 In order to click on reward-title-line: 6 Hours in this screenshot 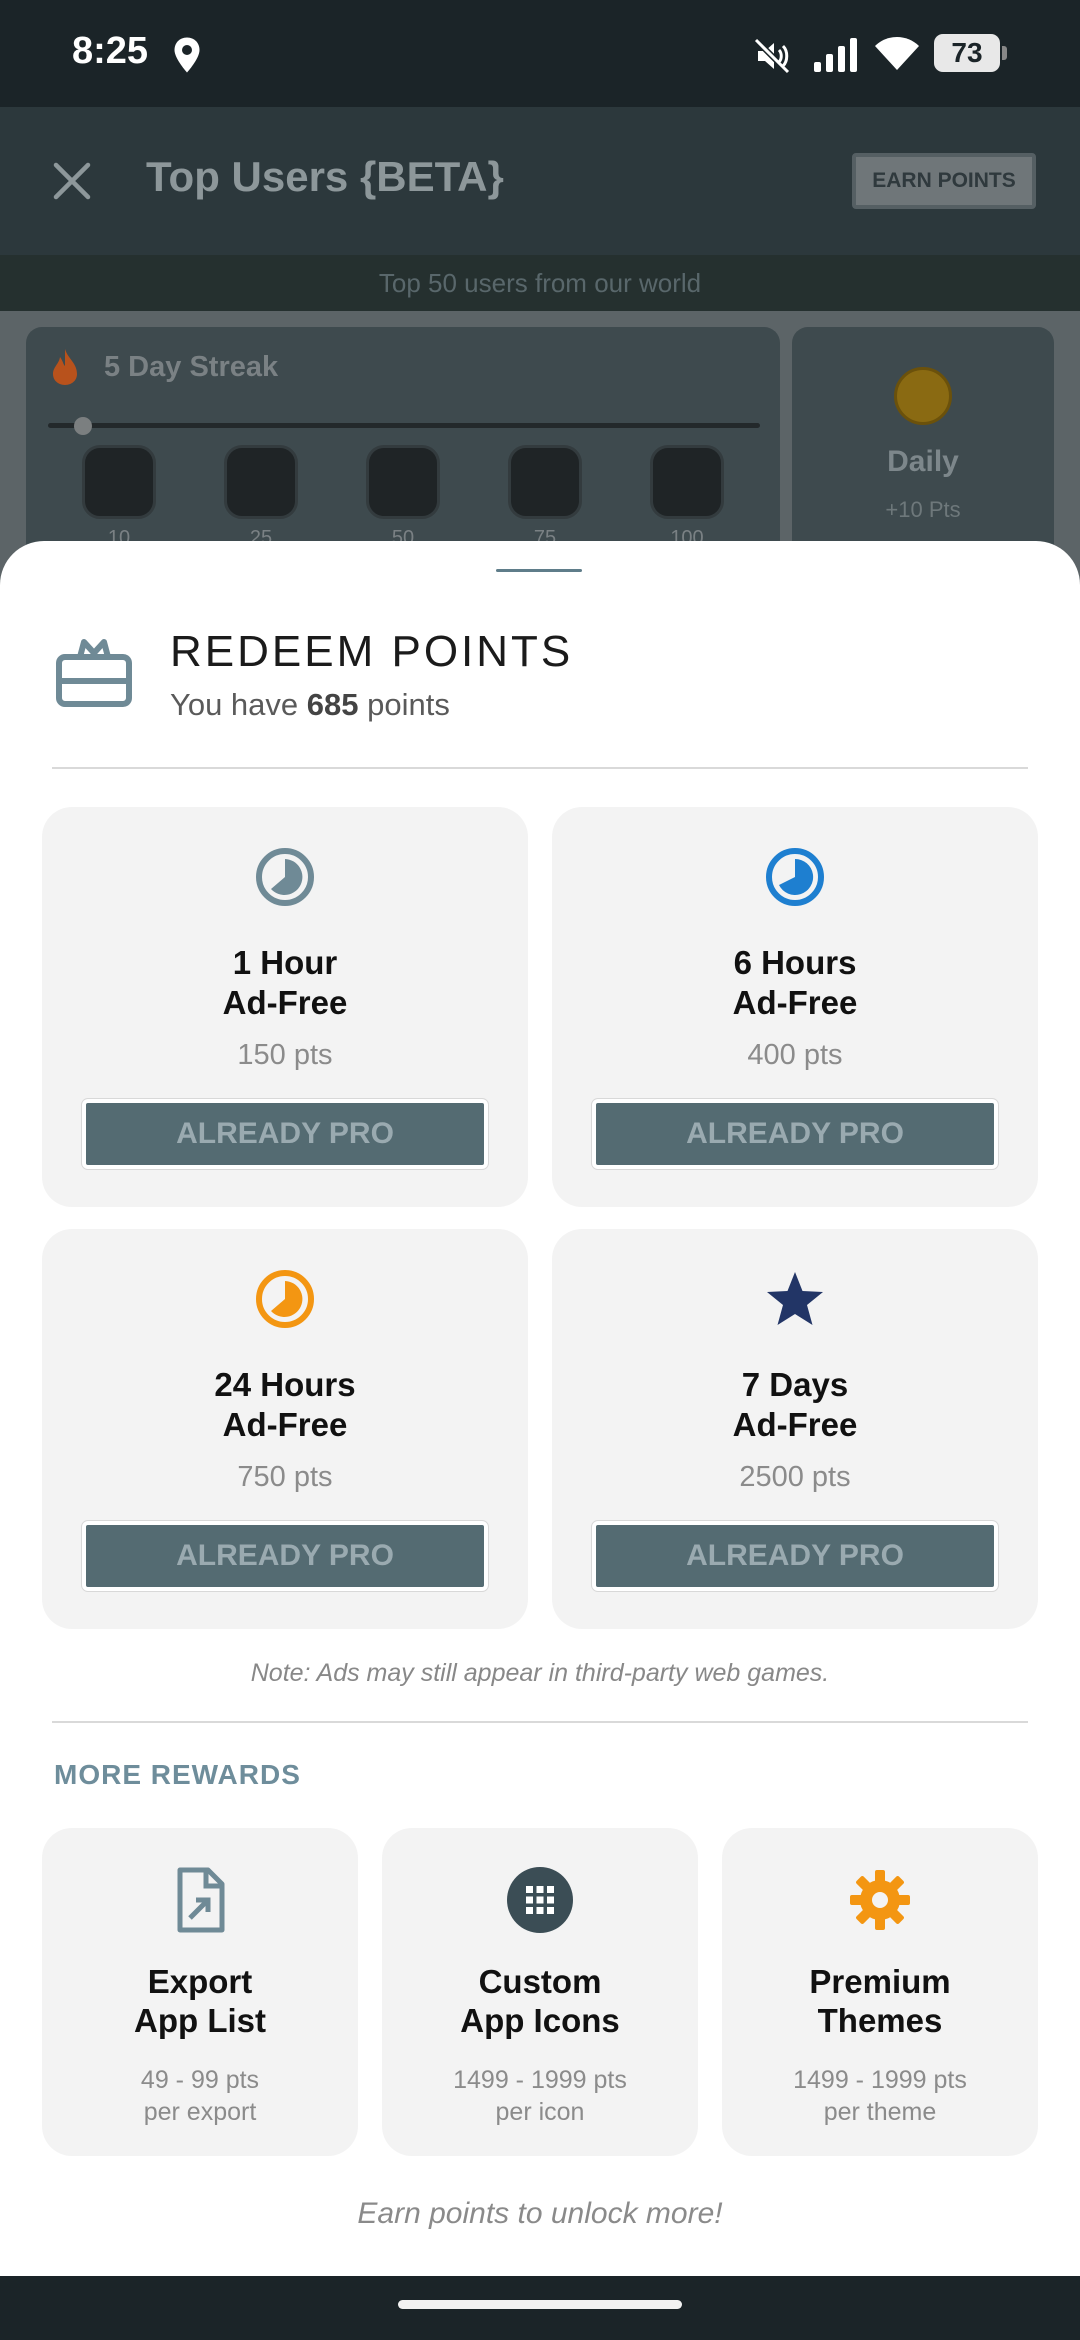, I will do `click(795, 962)`.